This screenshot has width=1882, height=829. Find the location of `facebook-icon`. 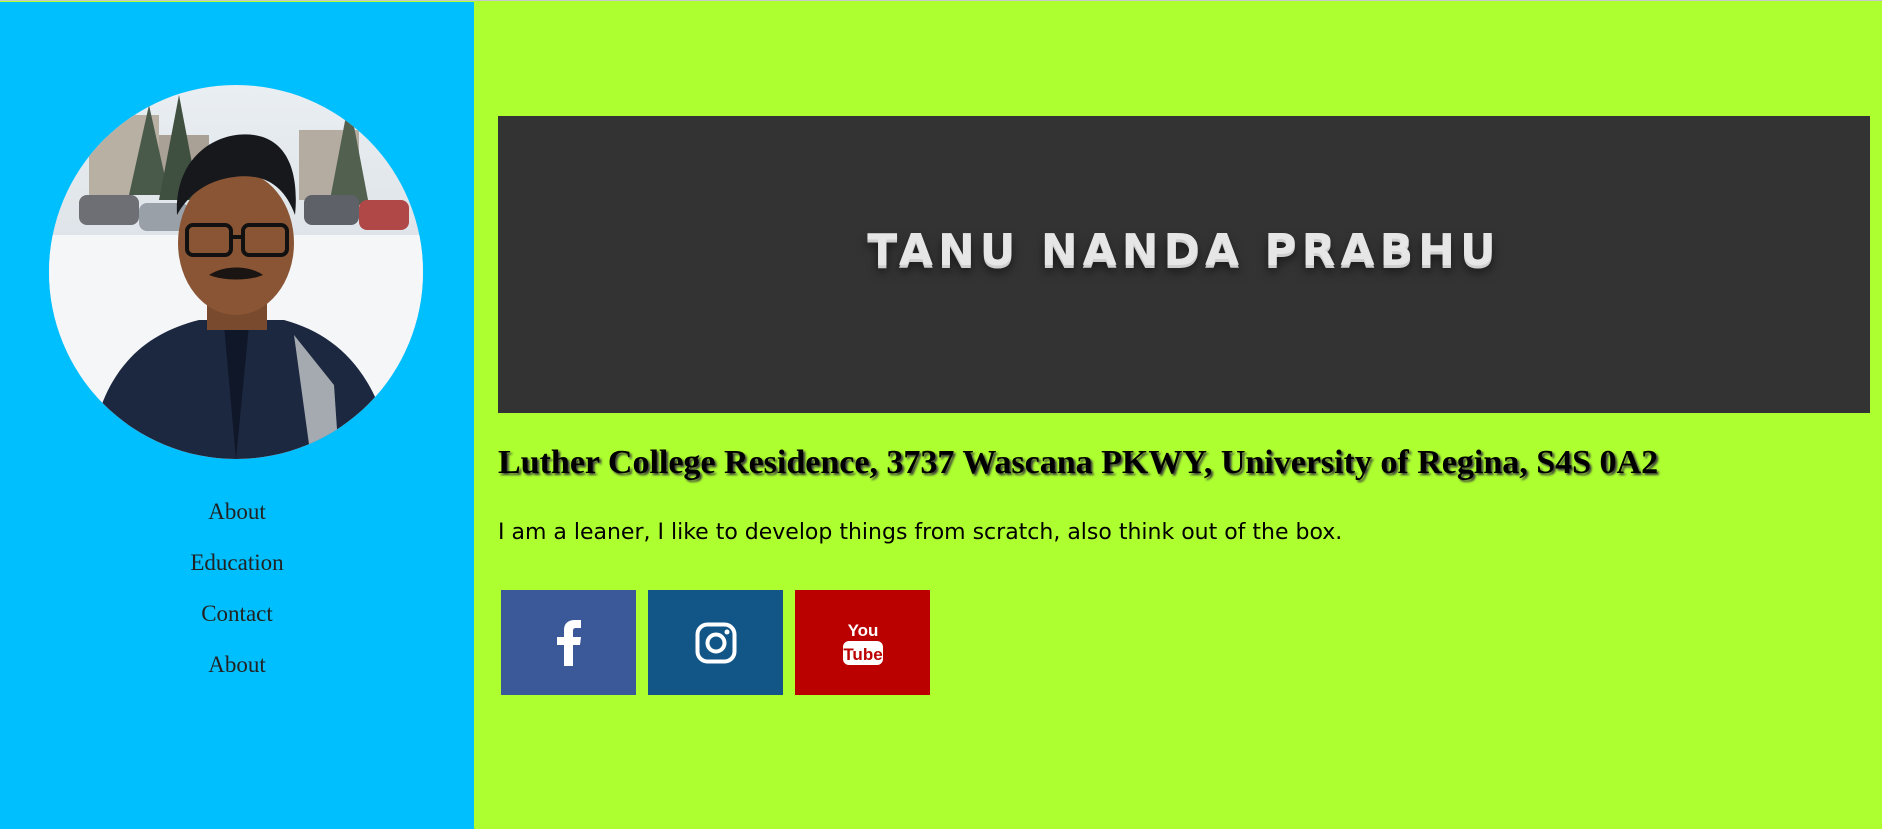

facebook-icon is located at coordinates (568, 642).